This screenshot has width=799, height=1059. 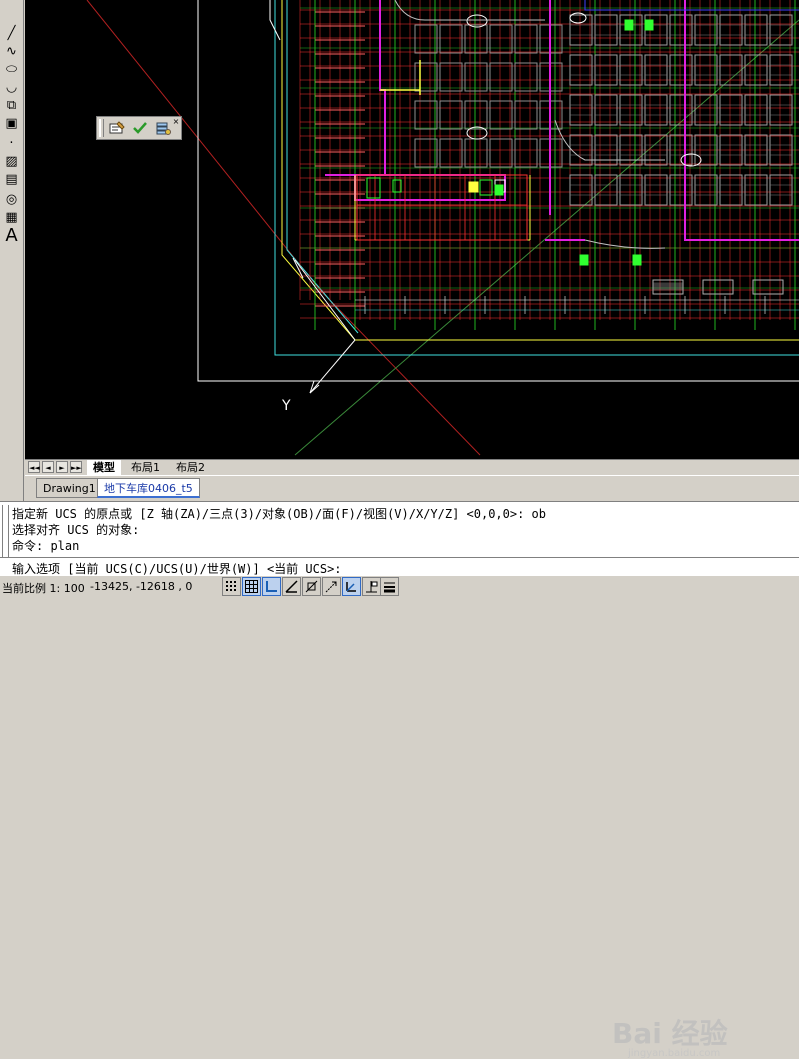 What do you see at coordinates (691, 5) in the screenshot?
I see `wall` at bounding box center [691, 5].